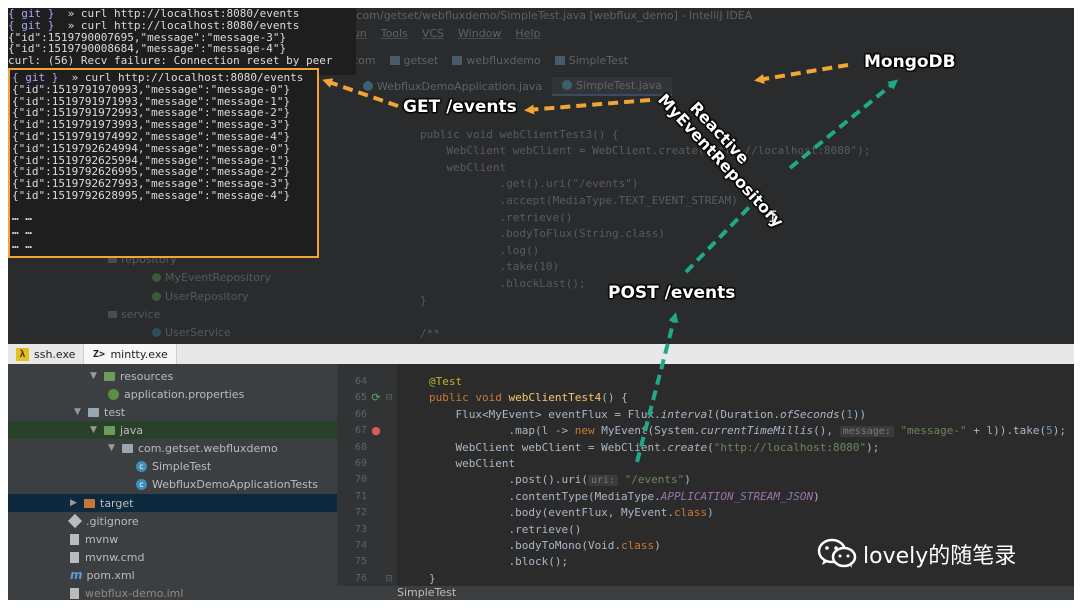 The height and width of the screenshot is (609, 1080). I want to click on taskbar-item-label: ssh.exe, so click(55, 354).